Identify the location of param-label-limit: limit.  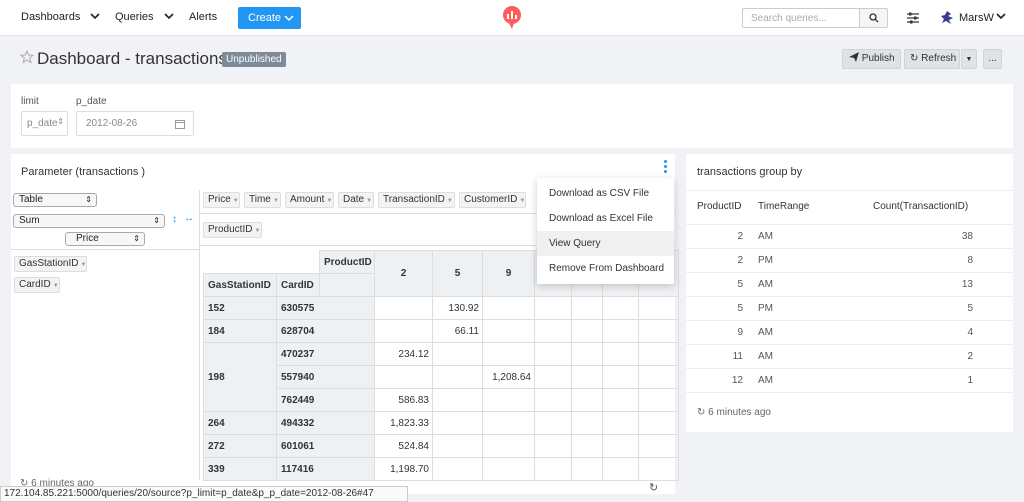
(30, 101).